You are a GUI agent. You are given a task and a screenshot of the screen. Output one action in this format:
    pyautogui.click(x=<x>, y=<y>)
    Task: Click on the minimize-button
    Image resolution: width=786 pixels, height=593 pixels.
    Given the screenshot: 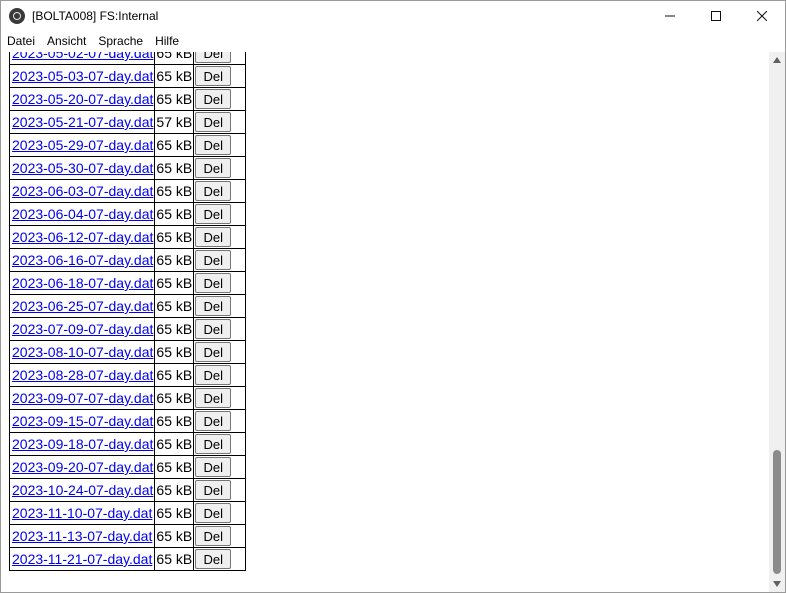 What is the action you would take?
    pyautogui.click(x=670, y=16)
    